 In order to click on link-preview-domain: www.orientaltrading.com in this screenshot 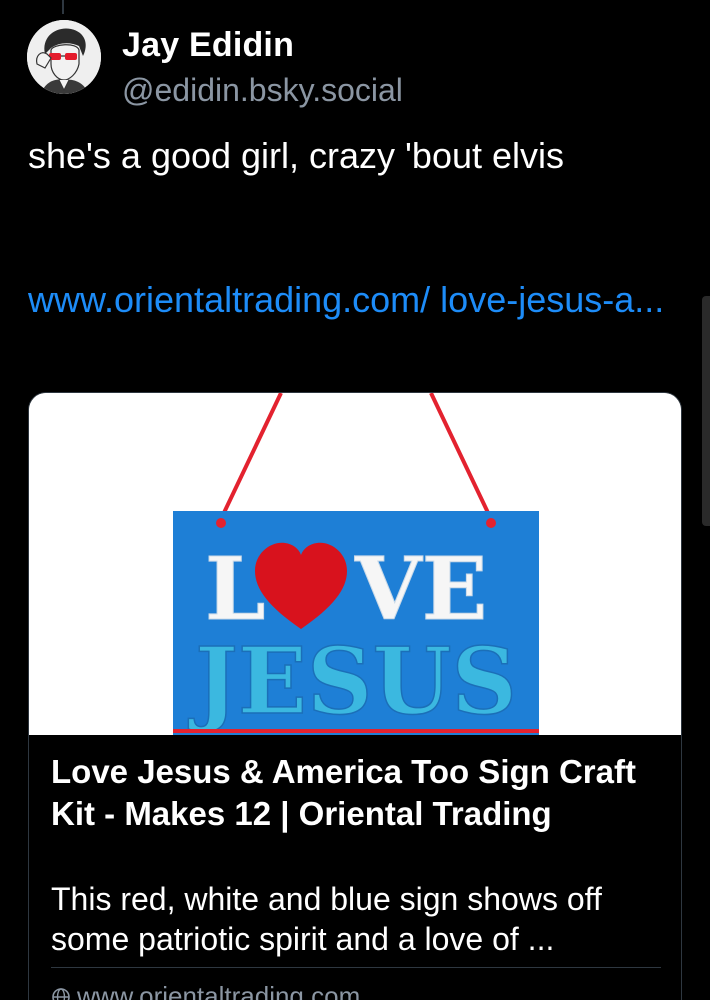, I will do `click(219, 990)`.